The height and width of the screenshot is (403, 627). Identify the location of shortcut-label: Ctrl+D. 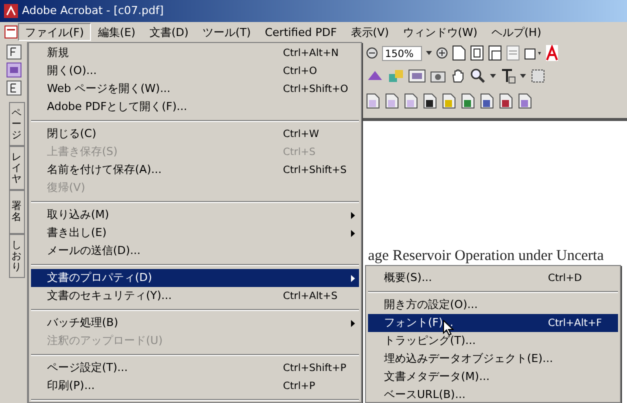
(565, 279).